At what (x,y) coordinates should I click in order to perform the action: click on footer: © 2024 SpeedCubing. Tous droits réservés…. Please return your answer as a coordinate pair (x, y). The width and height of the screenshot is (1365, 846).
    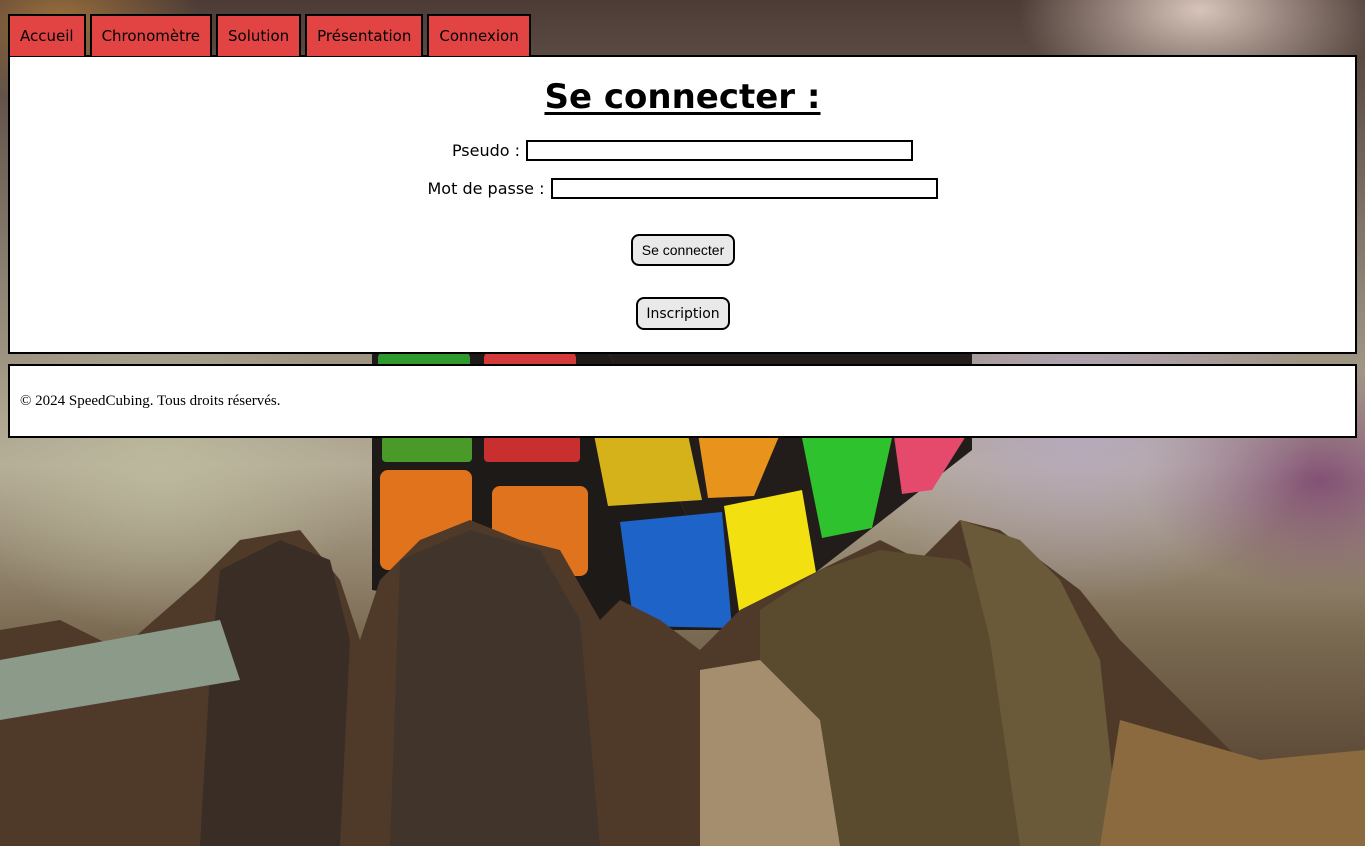
    Looking at the image, I should click on (682, 401).